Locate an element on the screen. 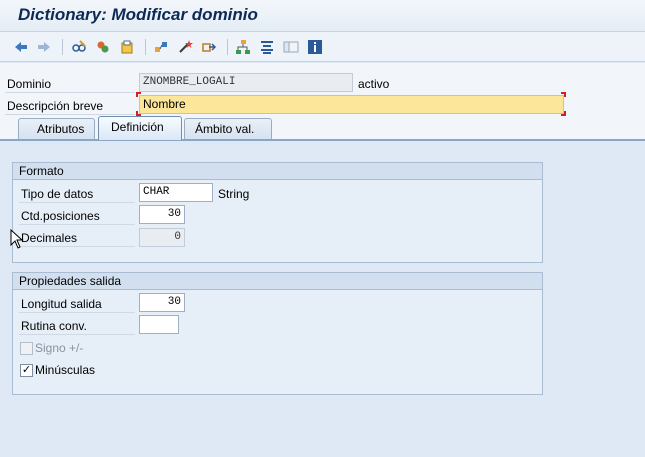 This screenshot has height=457, width=645. signo-checkbox is located at coordinates (26, 348).